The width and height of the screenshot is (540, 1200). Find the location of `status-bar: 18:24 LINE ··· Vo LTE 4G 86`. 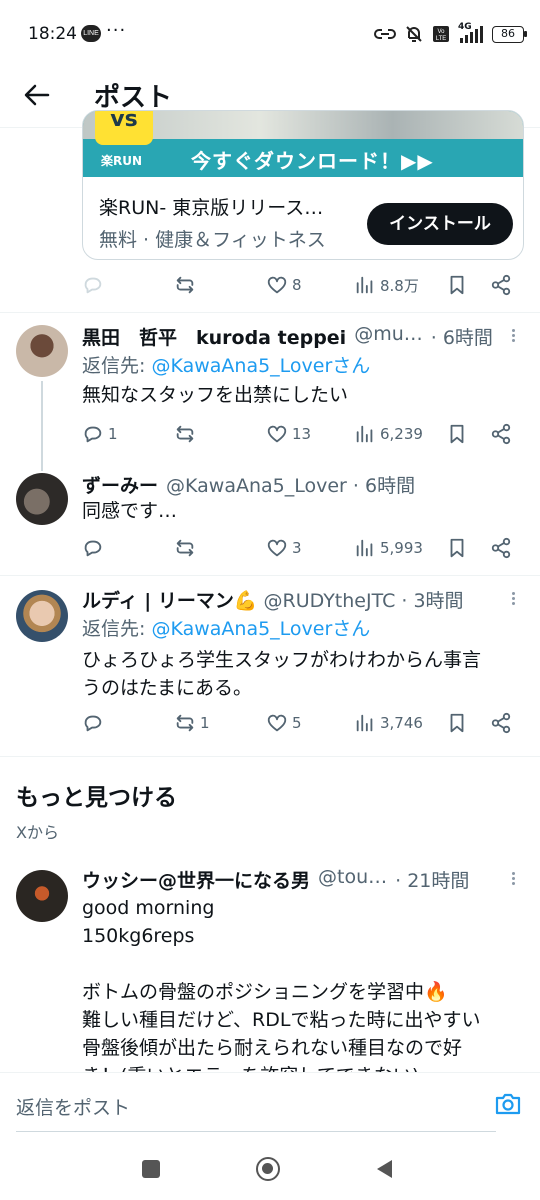

status-bar: 18:24 LINE ··· Vo LTE 4G 86 is located at coordinates (270, 35).